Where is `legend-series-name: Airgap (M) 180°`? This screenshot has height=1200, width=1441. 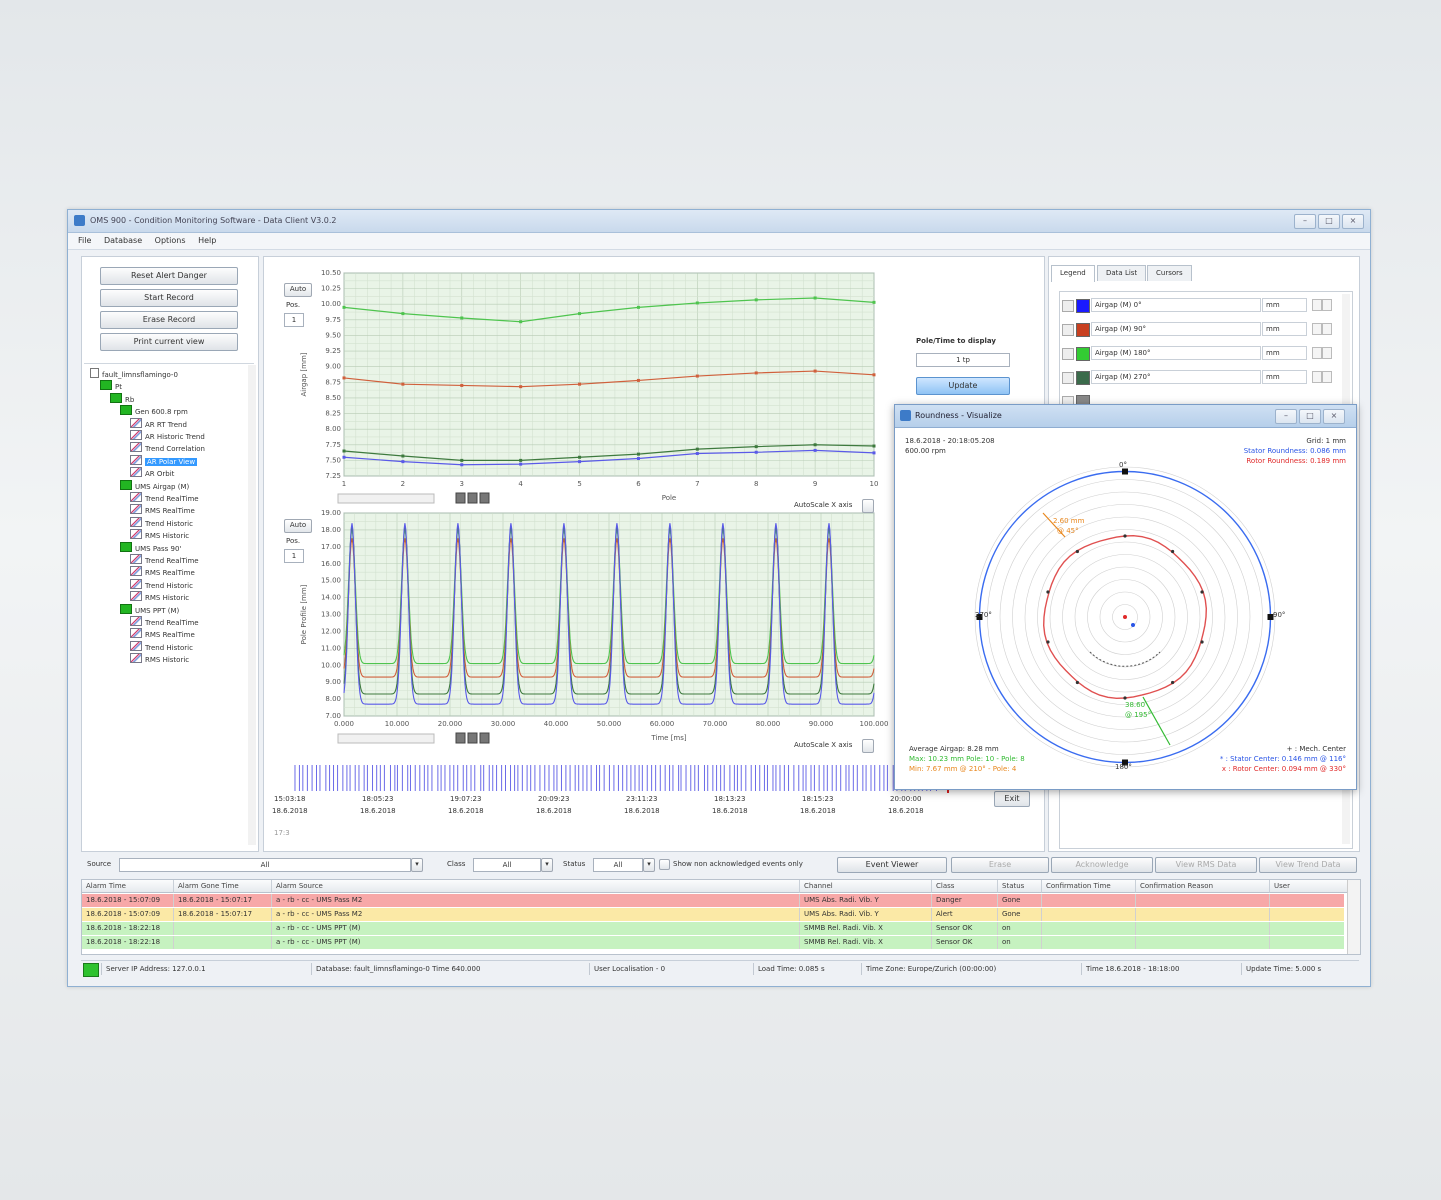 legend-series-name: Airgap (M) 180° is located at coordinates (1176, 353).